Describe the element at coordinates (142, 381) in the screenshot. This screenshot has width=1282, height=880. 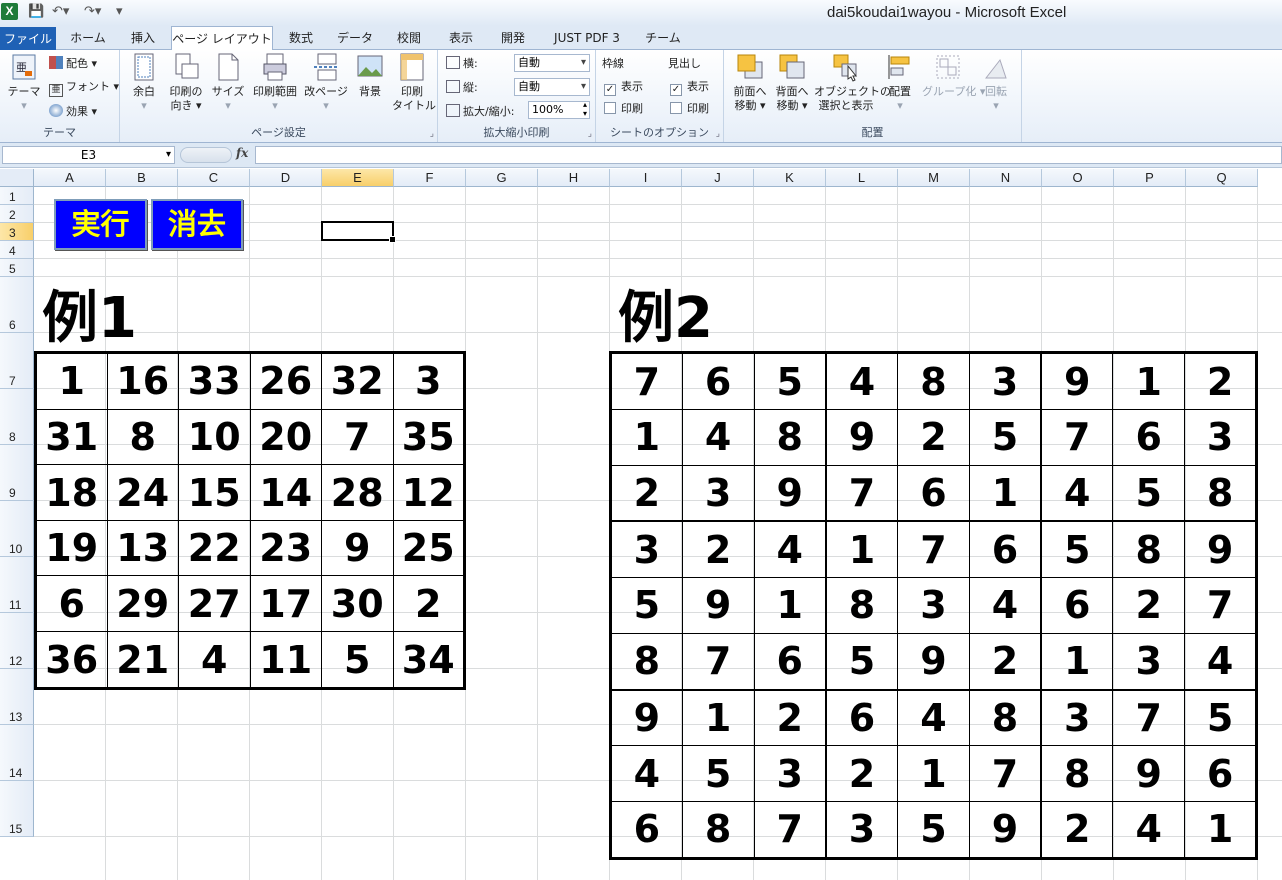
I see `puzzle-cell: 16` at that location.